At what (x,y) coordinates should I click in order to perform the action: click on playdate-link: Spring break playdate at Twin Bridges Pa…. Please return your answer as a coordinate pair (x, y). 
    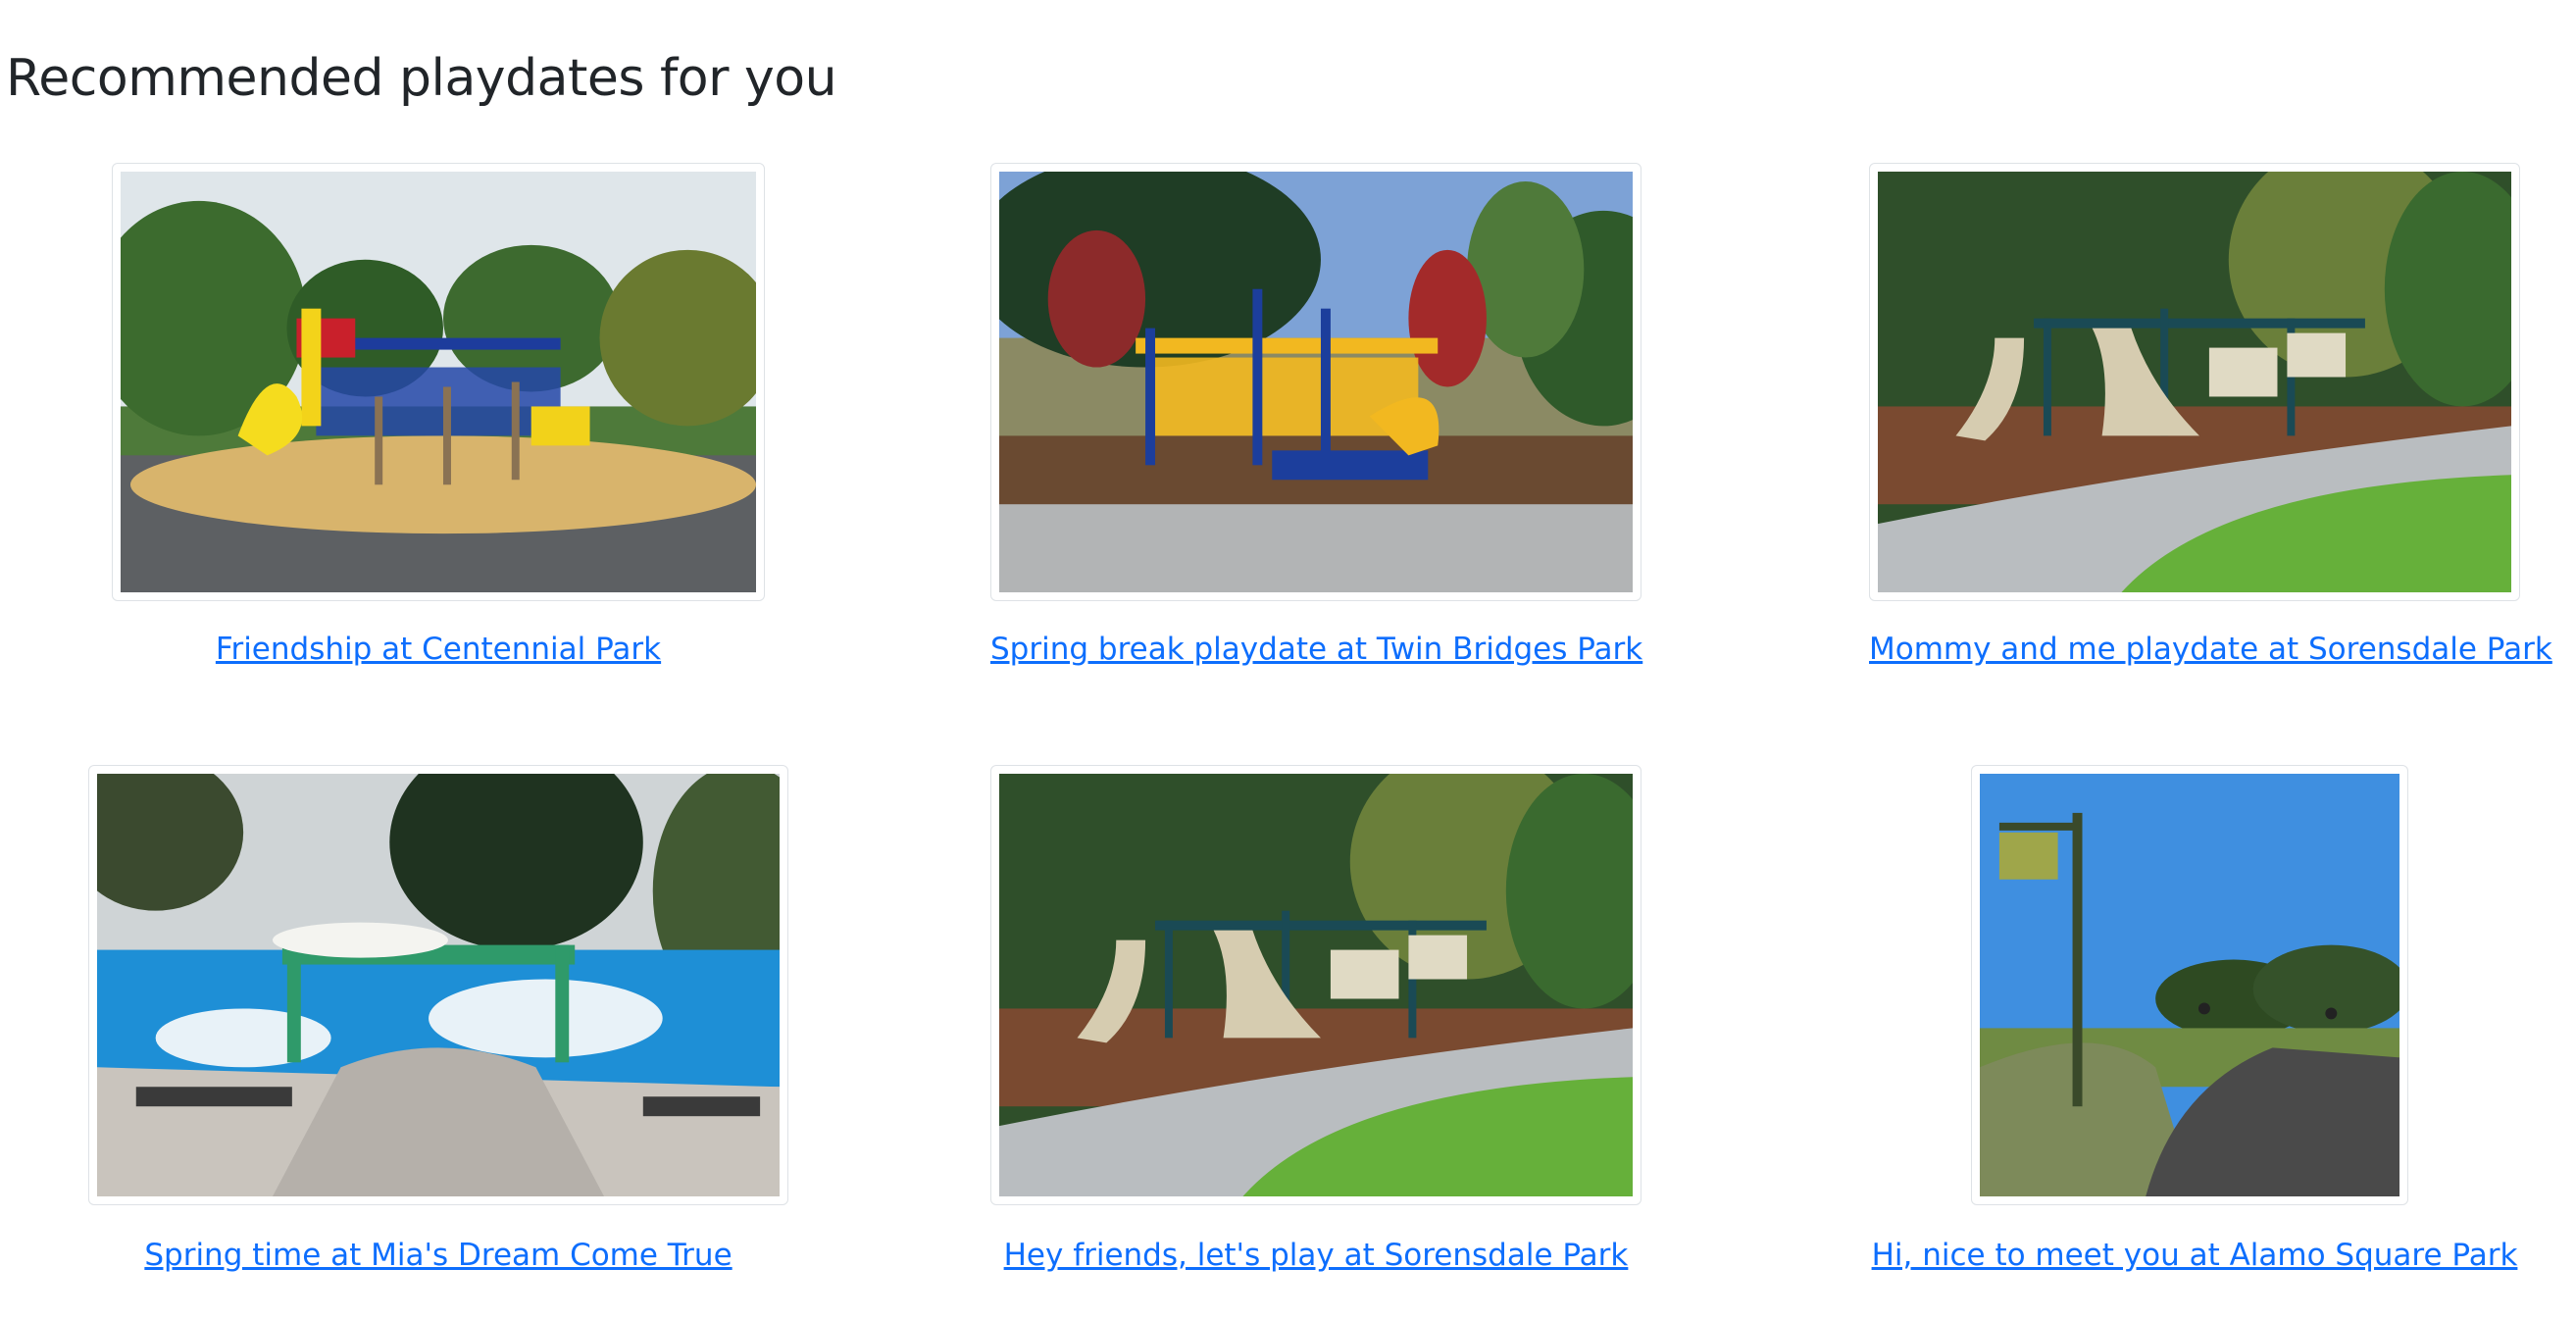
    Looking at the image, I should click on (1316, 649).